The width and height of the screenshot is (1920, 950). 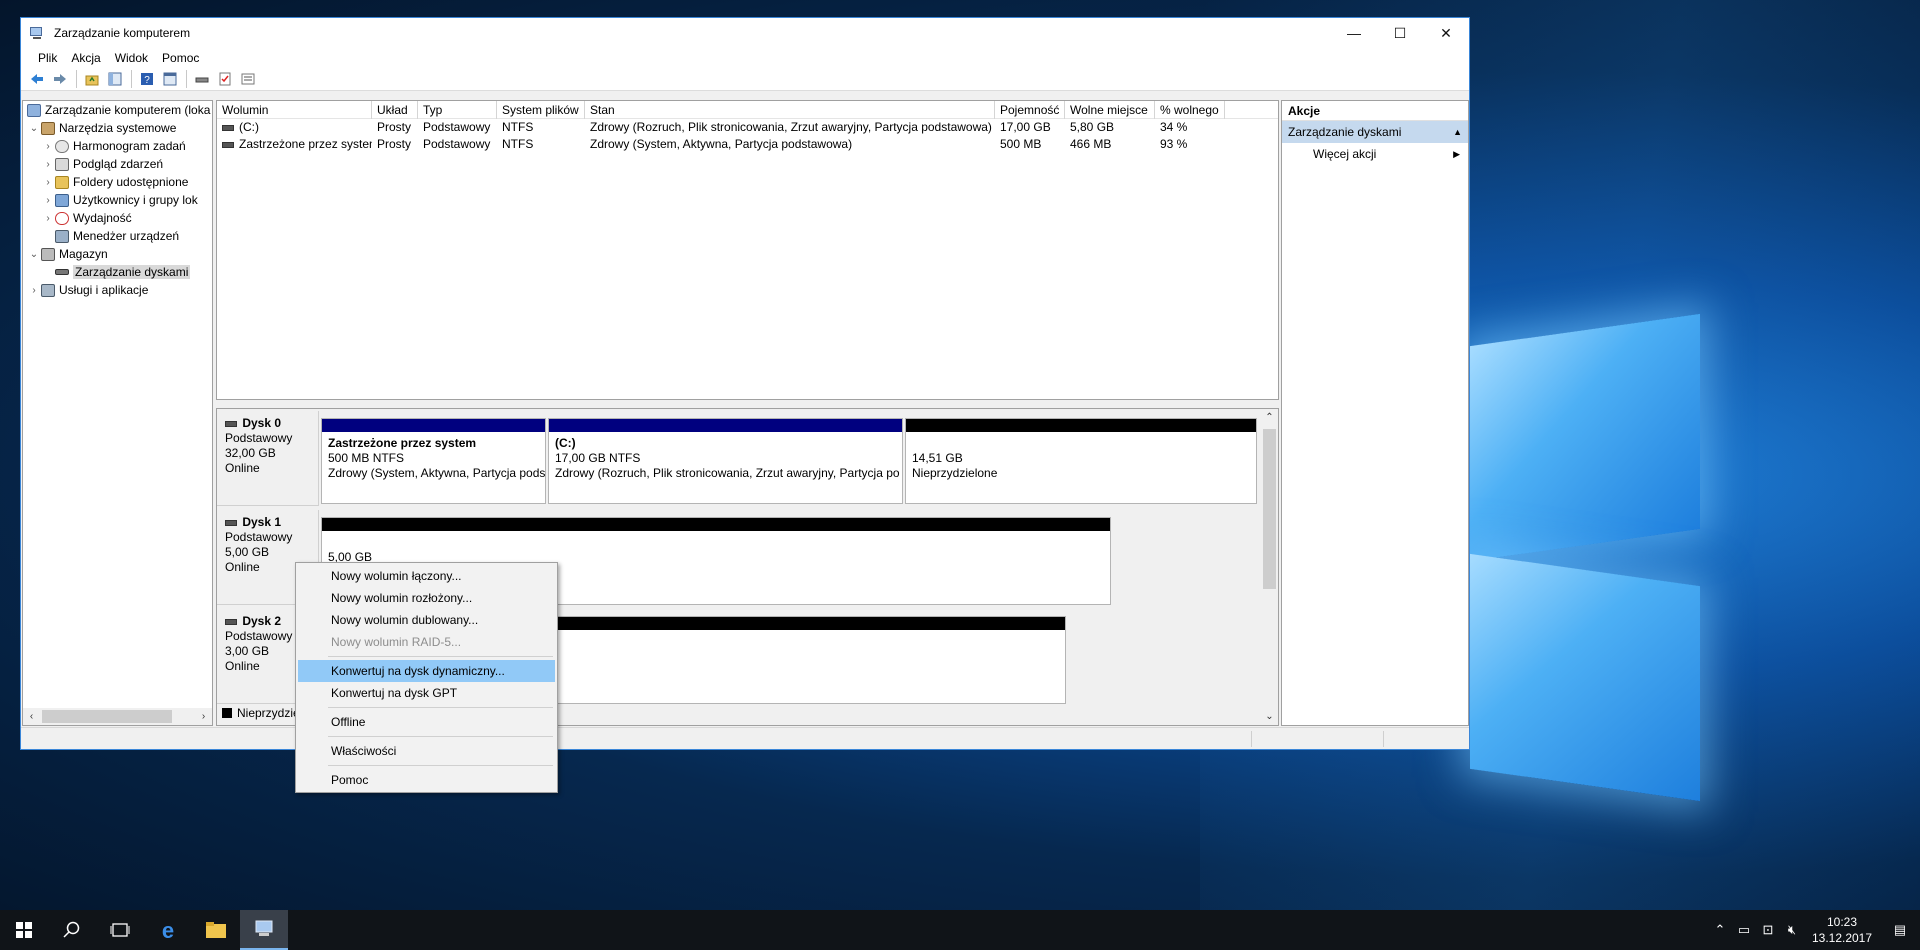 I want to click on show-tree-icon, so click(x=115, y=79).